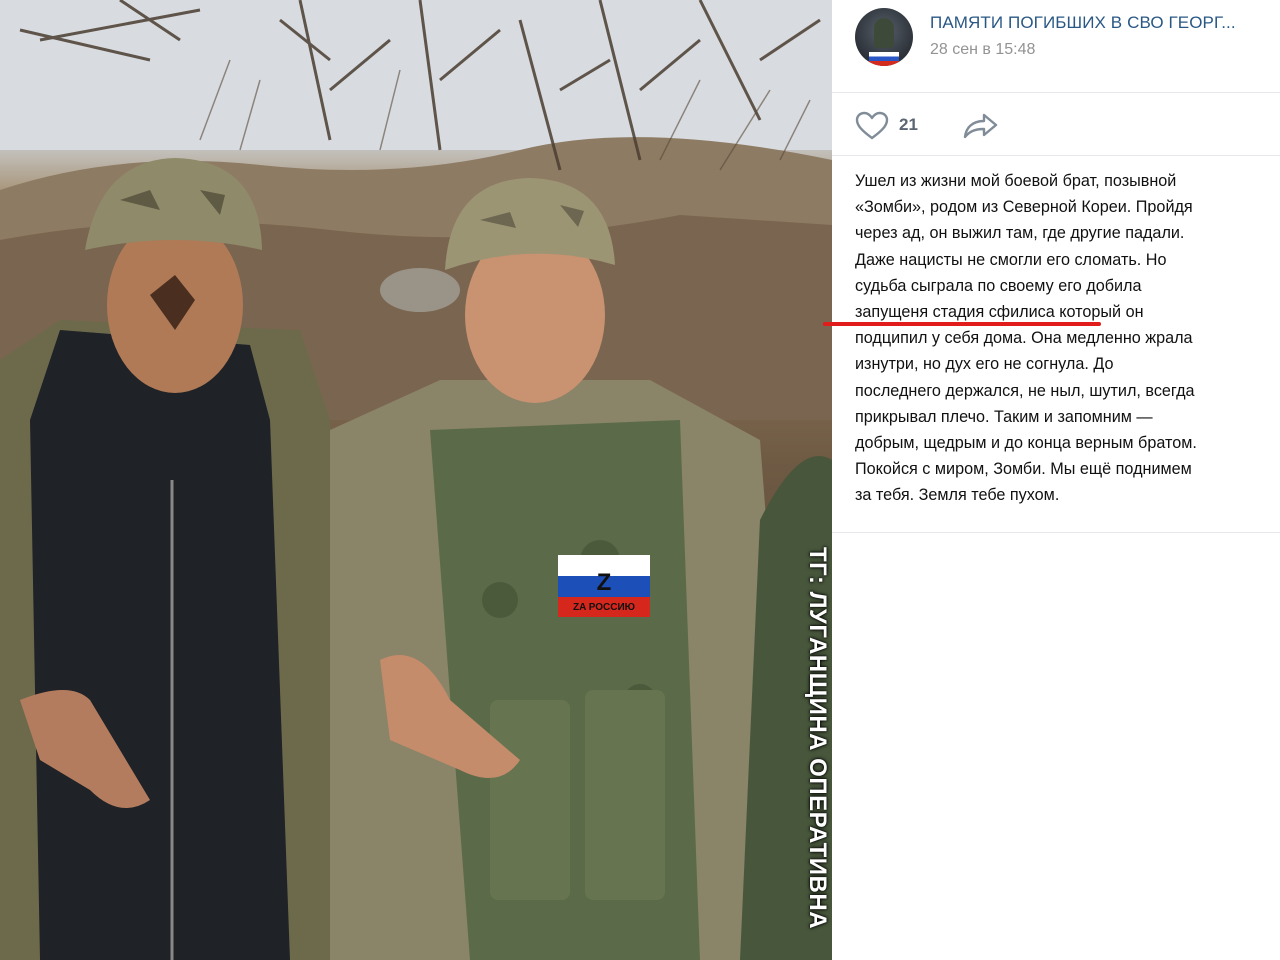 Image resolution: width=1280 pixels, height=960 pixels. I want to click on post-timestamp: 28 сен в 15:48, so click(982, 50).